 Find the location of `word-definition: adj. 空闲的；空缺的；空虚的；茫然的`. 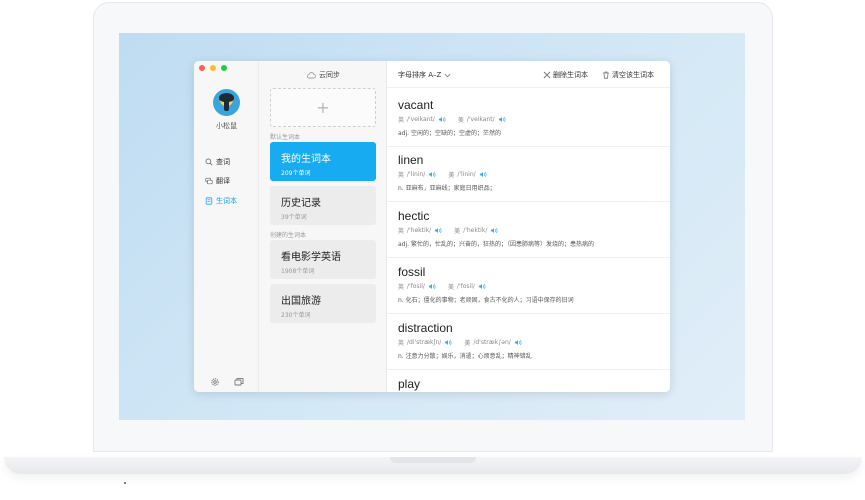

word-definition: adj. 空闲的；空缺的；空虚的；茫然的 is located at coordinates (449, 133).